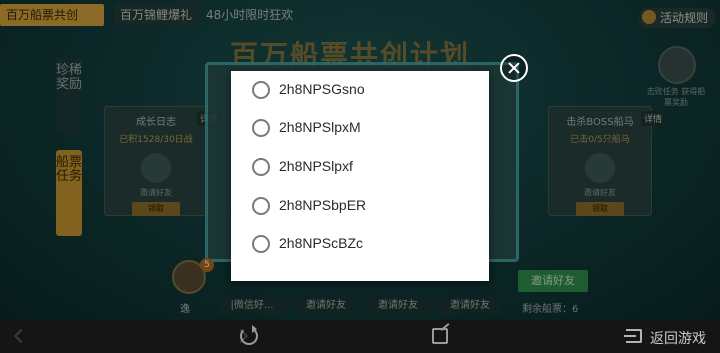 This screenshot has height=353, width=720. Describe the element at coordinates (678, 339) in the screenshot. I see `return-label: 返回游戏` at that location.